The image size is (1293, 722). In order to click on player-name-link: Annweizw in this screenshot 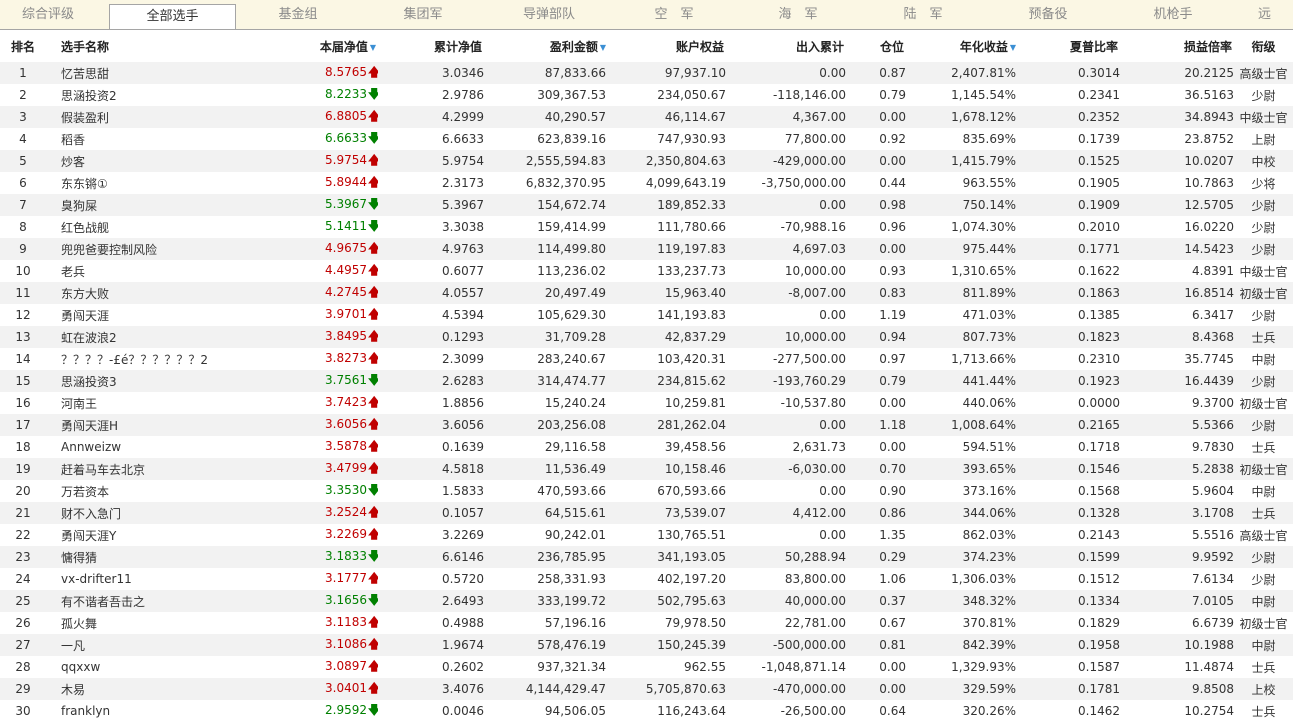, I will do `click(83, 447)`.